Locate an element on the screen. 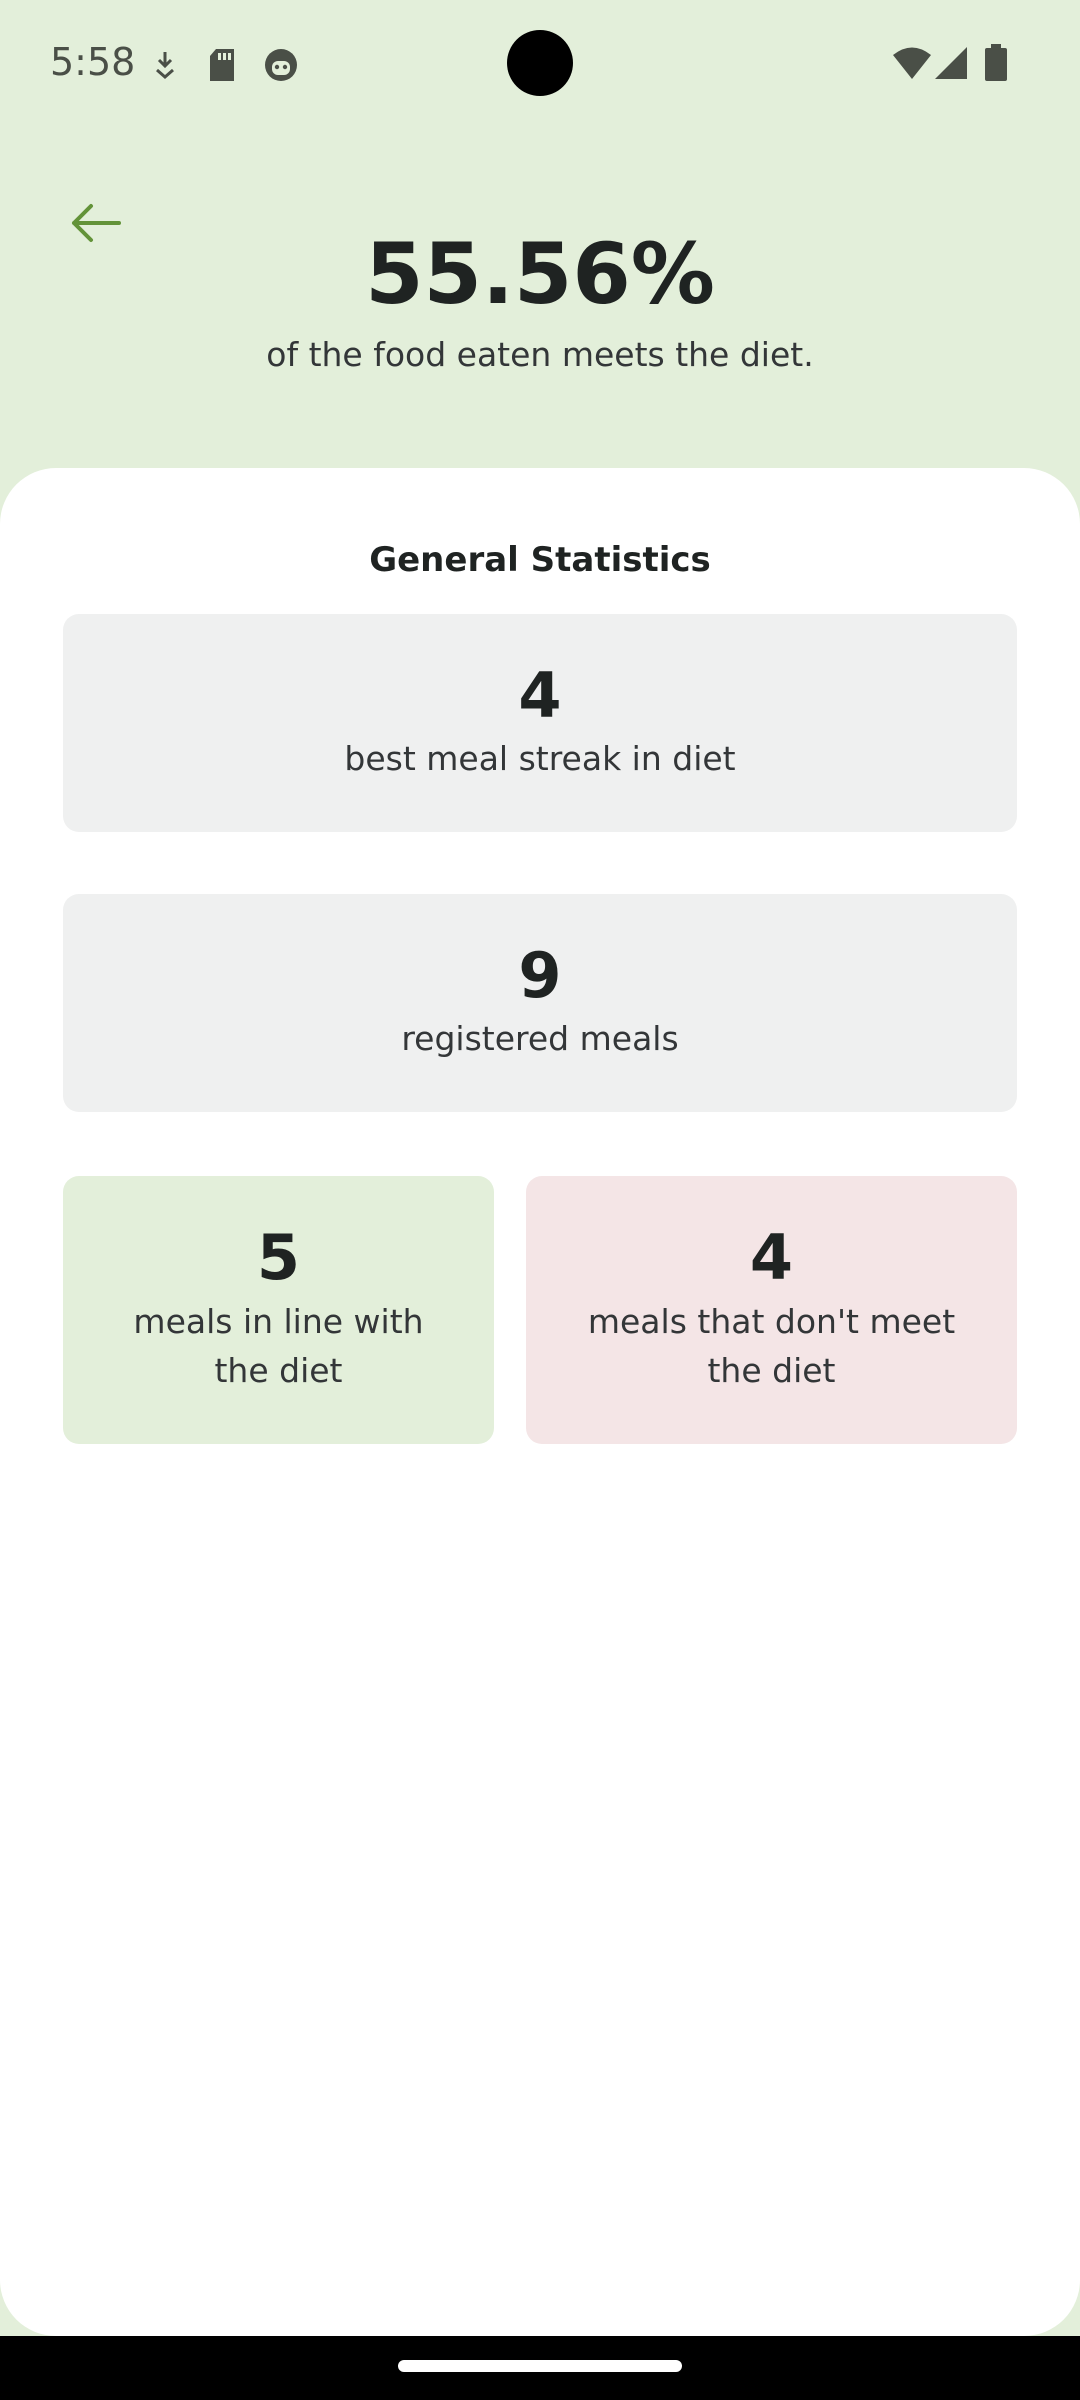  signal-icon is located at coordinates (951, 65).